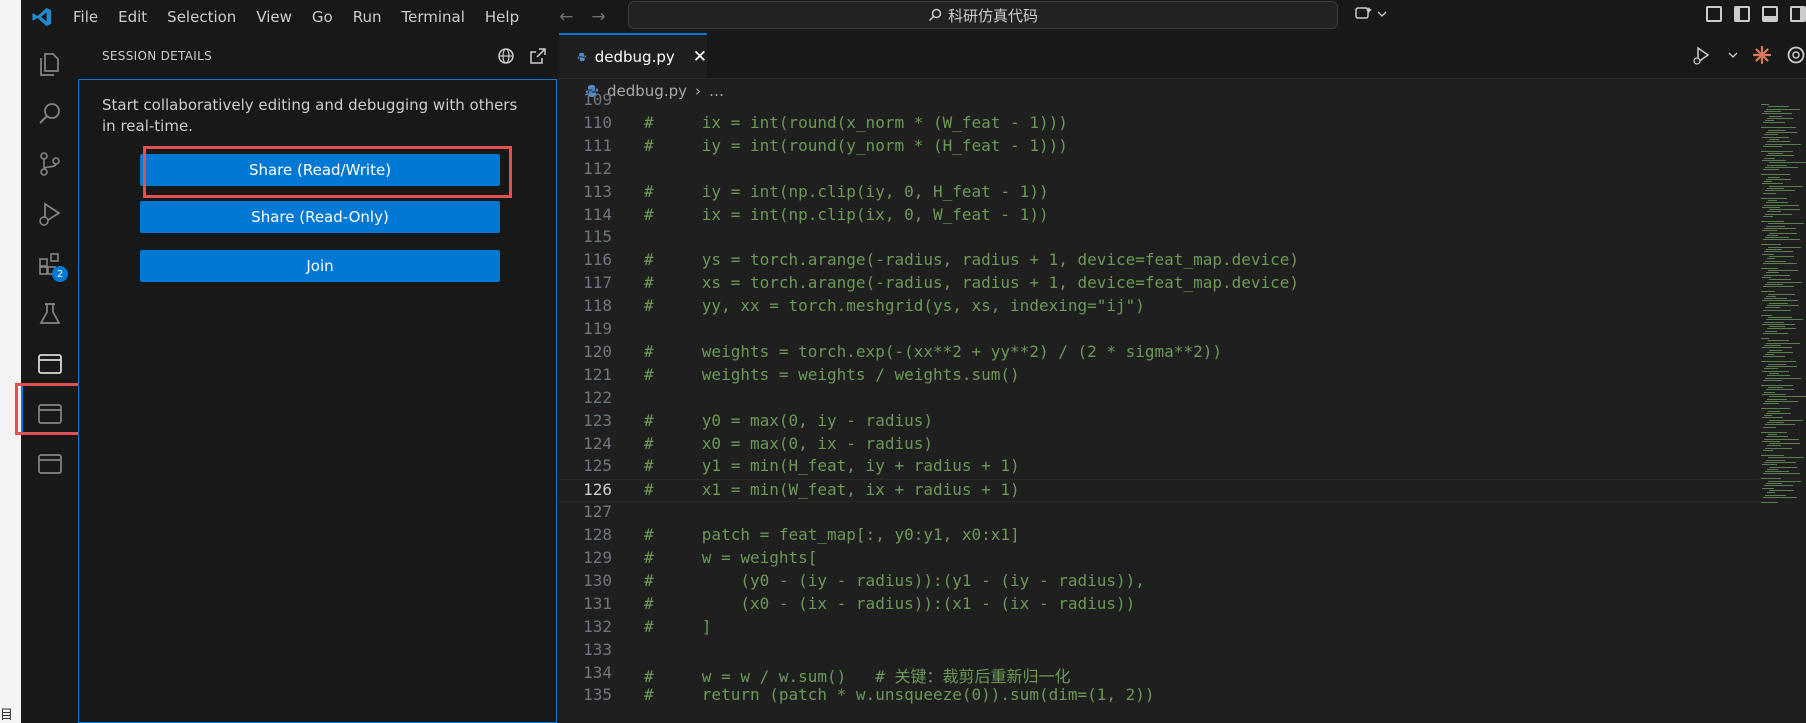 This screenshot has height=723, width=1806. I want to click on code-line: 119, so click(1159, 330).